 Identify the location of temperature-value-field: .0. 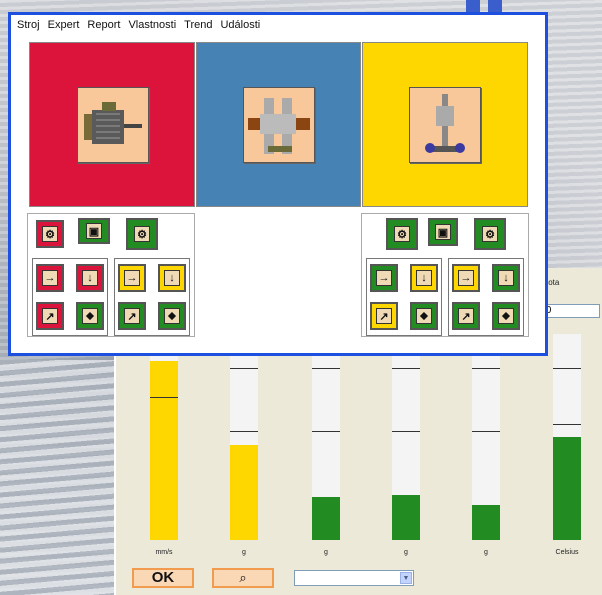
(570, 311).